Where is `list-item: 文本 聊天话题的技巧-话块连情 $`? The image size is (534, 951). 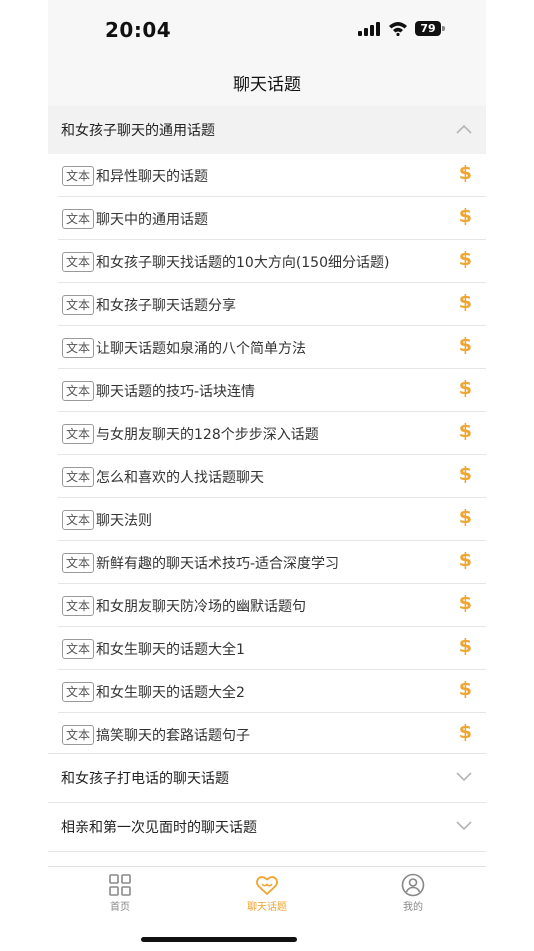
list-item: 文本 聊天话题的技巧-话块连情 $ is located at coordinates (272, 390).